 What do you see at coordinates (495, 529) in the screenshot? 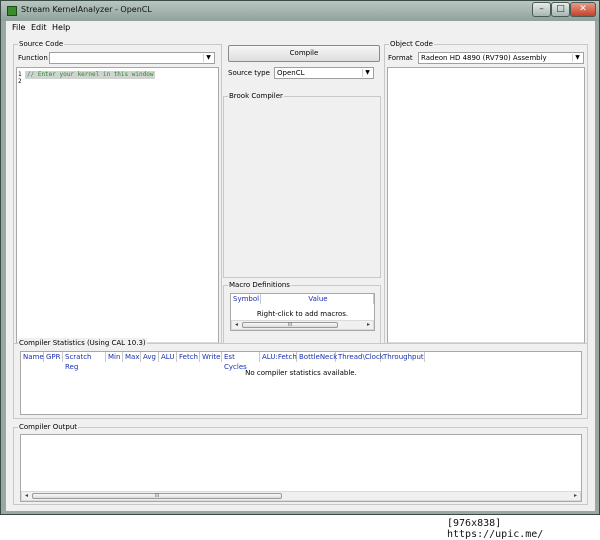
I see `image-watermark: [976x838] https://upic.me/` at bounding box center [495, 529].